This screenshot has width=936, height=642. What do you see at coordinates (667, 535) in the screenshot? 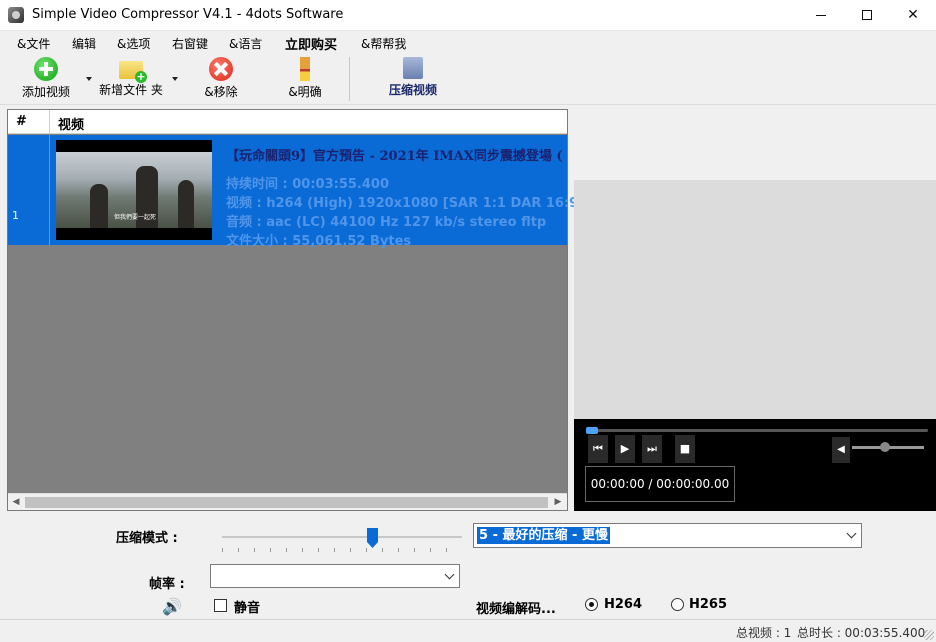
I see `compression-mode-select: 5 - 最好的压缩 - 更慢` at bounding box center [667, 535].